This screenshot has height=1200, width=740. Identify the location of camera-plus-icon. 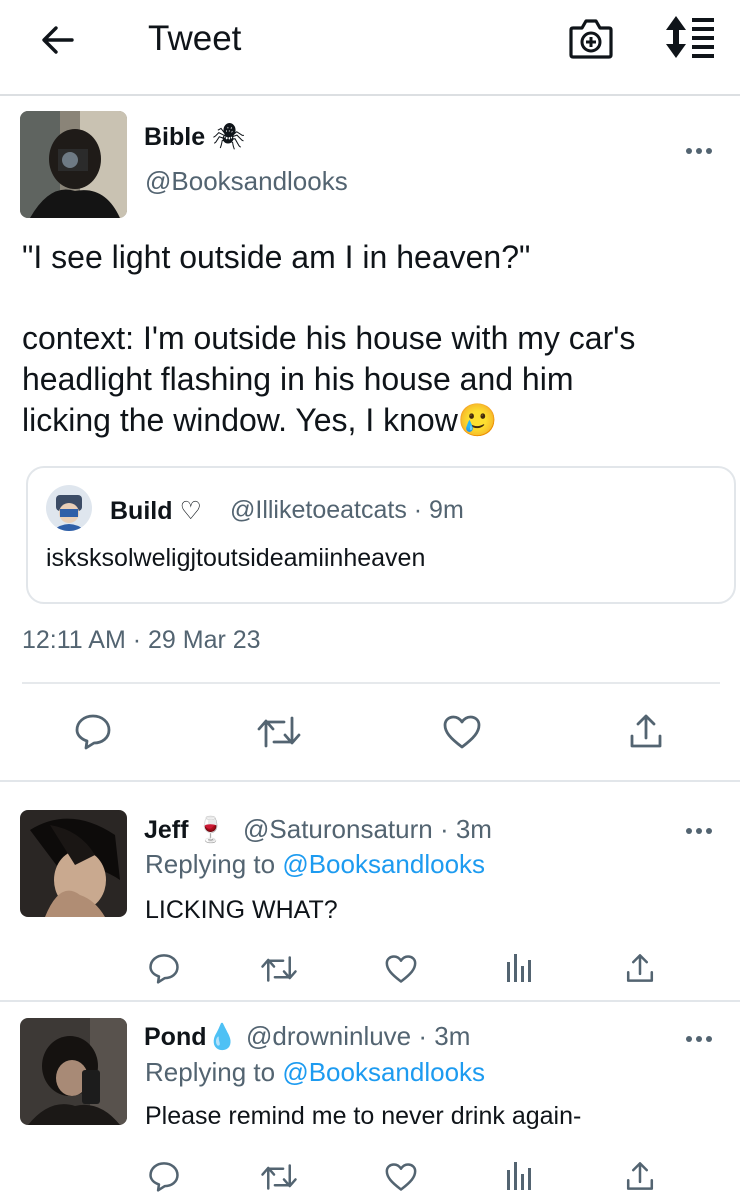
(591, 38).